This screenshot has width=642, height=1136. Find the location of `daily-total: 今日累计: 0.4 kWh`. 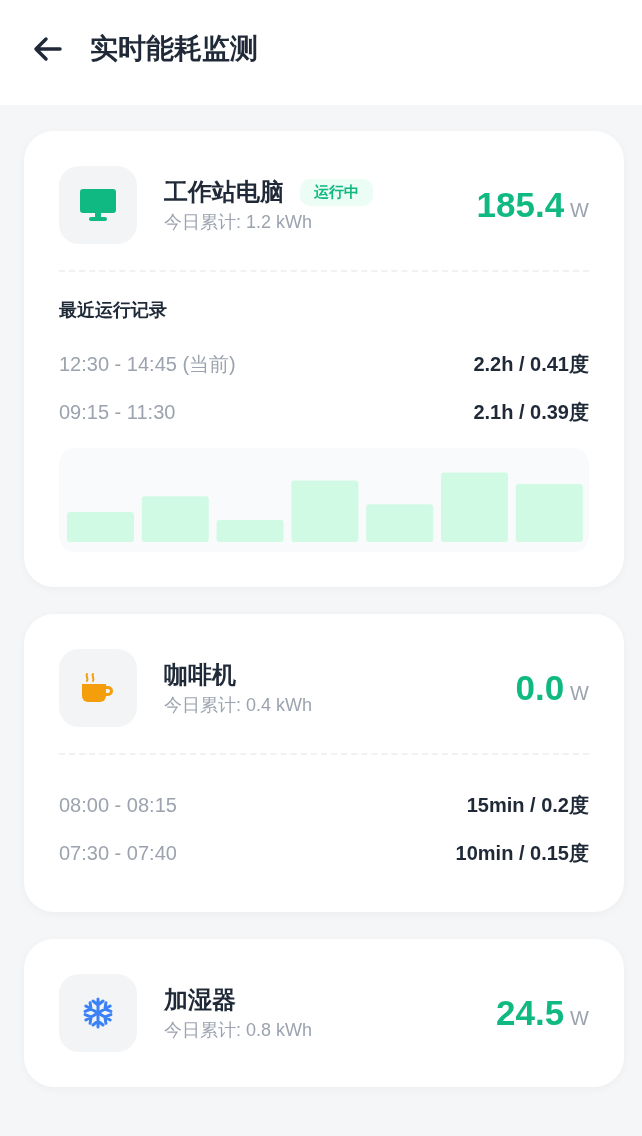

daily-total: 今日累计: 0.4 kWh is located at coordinates (239, 705).